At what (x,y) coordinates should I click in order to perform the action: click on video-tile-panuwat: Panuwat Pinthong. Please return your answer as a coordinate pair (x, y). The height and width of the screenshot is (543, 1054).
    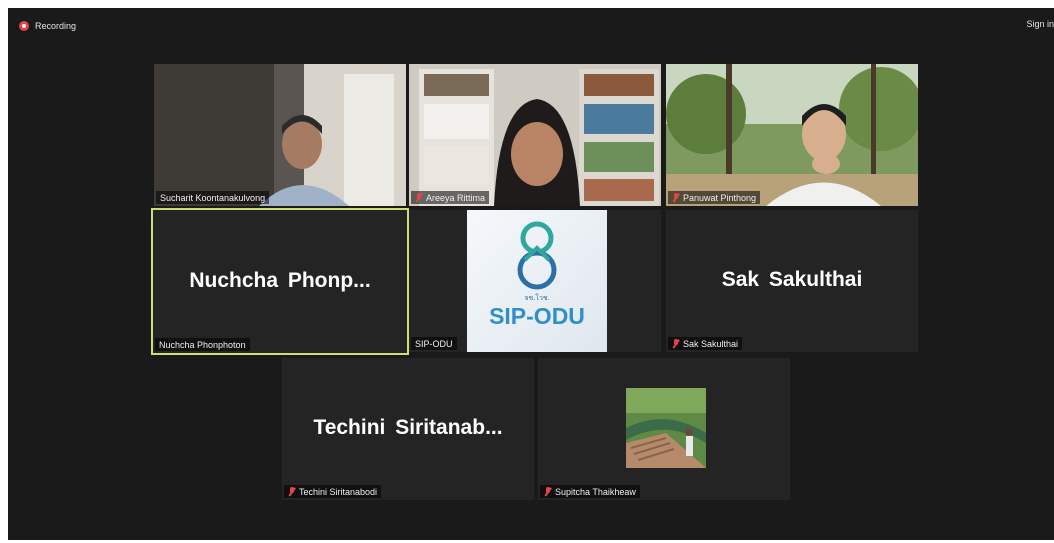
    Looking at the image, I should click on (792, 135).